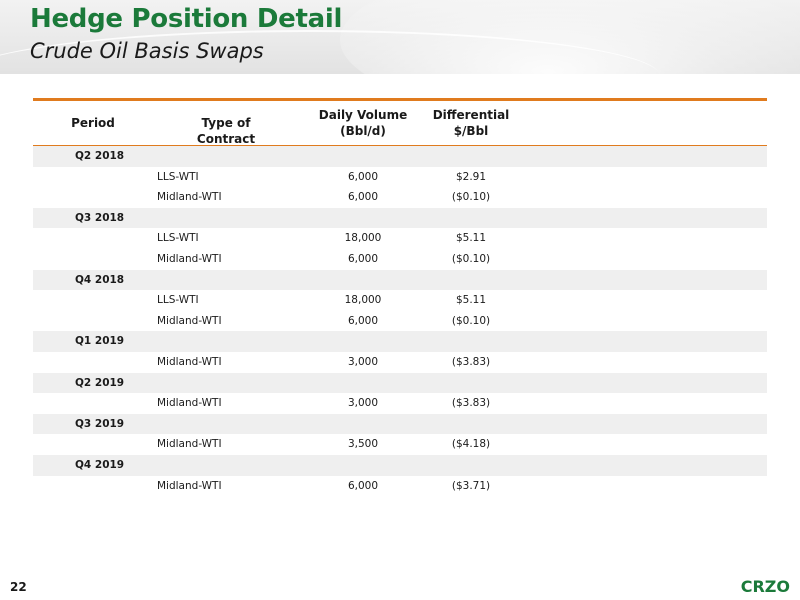 This screenshot has width=800, height=600. Describe the element at coordinates (400, 177) in the screenshot. I see `contract-row: LLS-WTI 6,000 $2.91` at that location.